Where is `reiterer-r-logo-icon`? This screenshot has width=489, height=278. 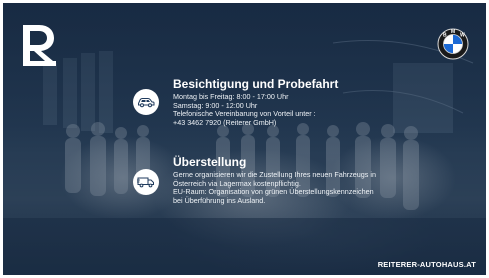 reiterer-r-logo-icon is located at coordinates (39, 45).